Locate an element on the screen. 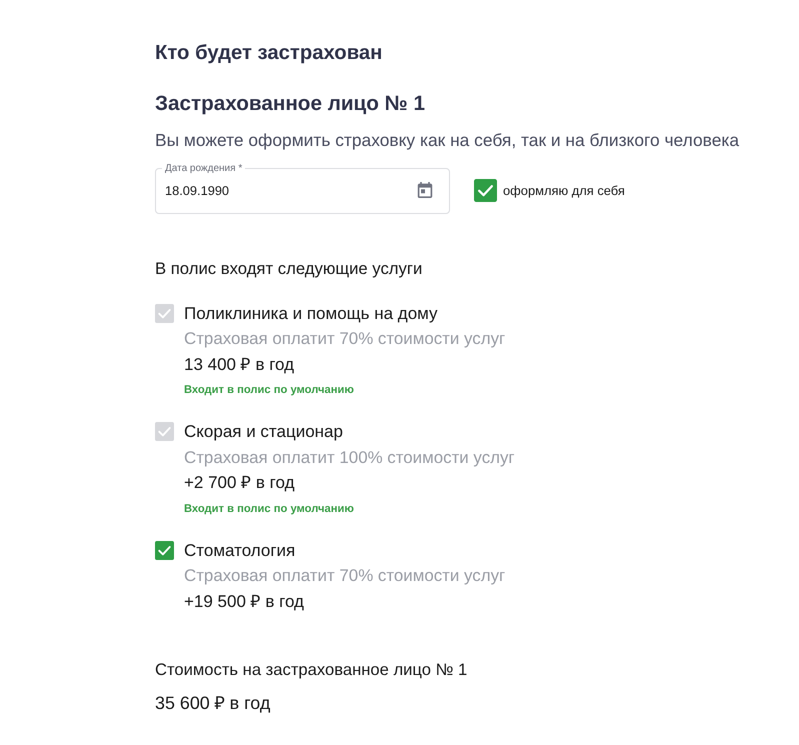 The height and width of the screenshot is (745, 799). checkbox-label: оформляю для себя is located at coordinates (564, 190).